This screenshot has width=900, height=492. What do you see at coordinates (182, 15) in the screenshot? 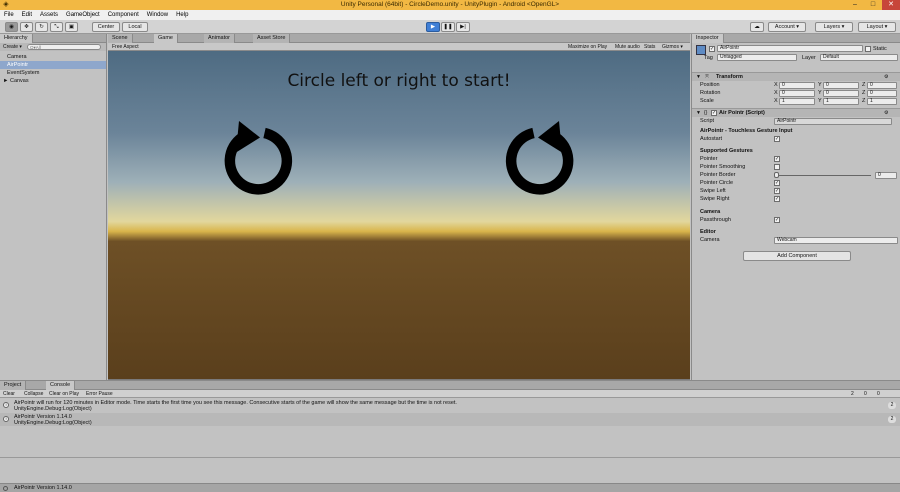
I see `menu-help: Help` at bounding box center [182, 15].